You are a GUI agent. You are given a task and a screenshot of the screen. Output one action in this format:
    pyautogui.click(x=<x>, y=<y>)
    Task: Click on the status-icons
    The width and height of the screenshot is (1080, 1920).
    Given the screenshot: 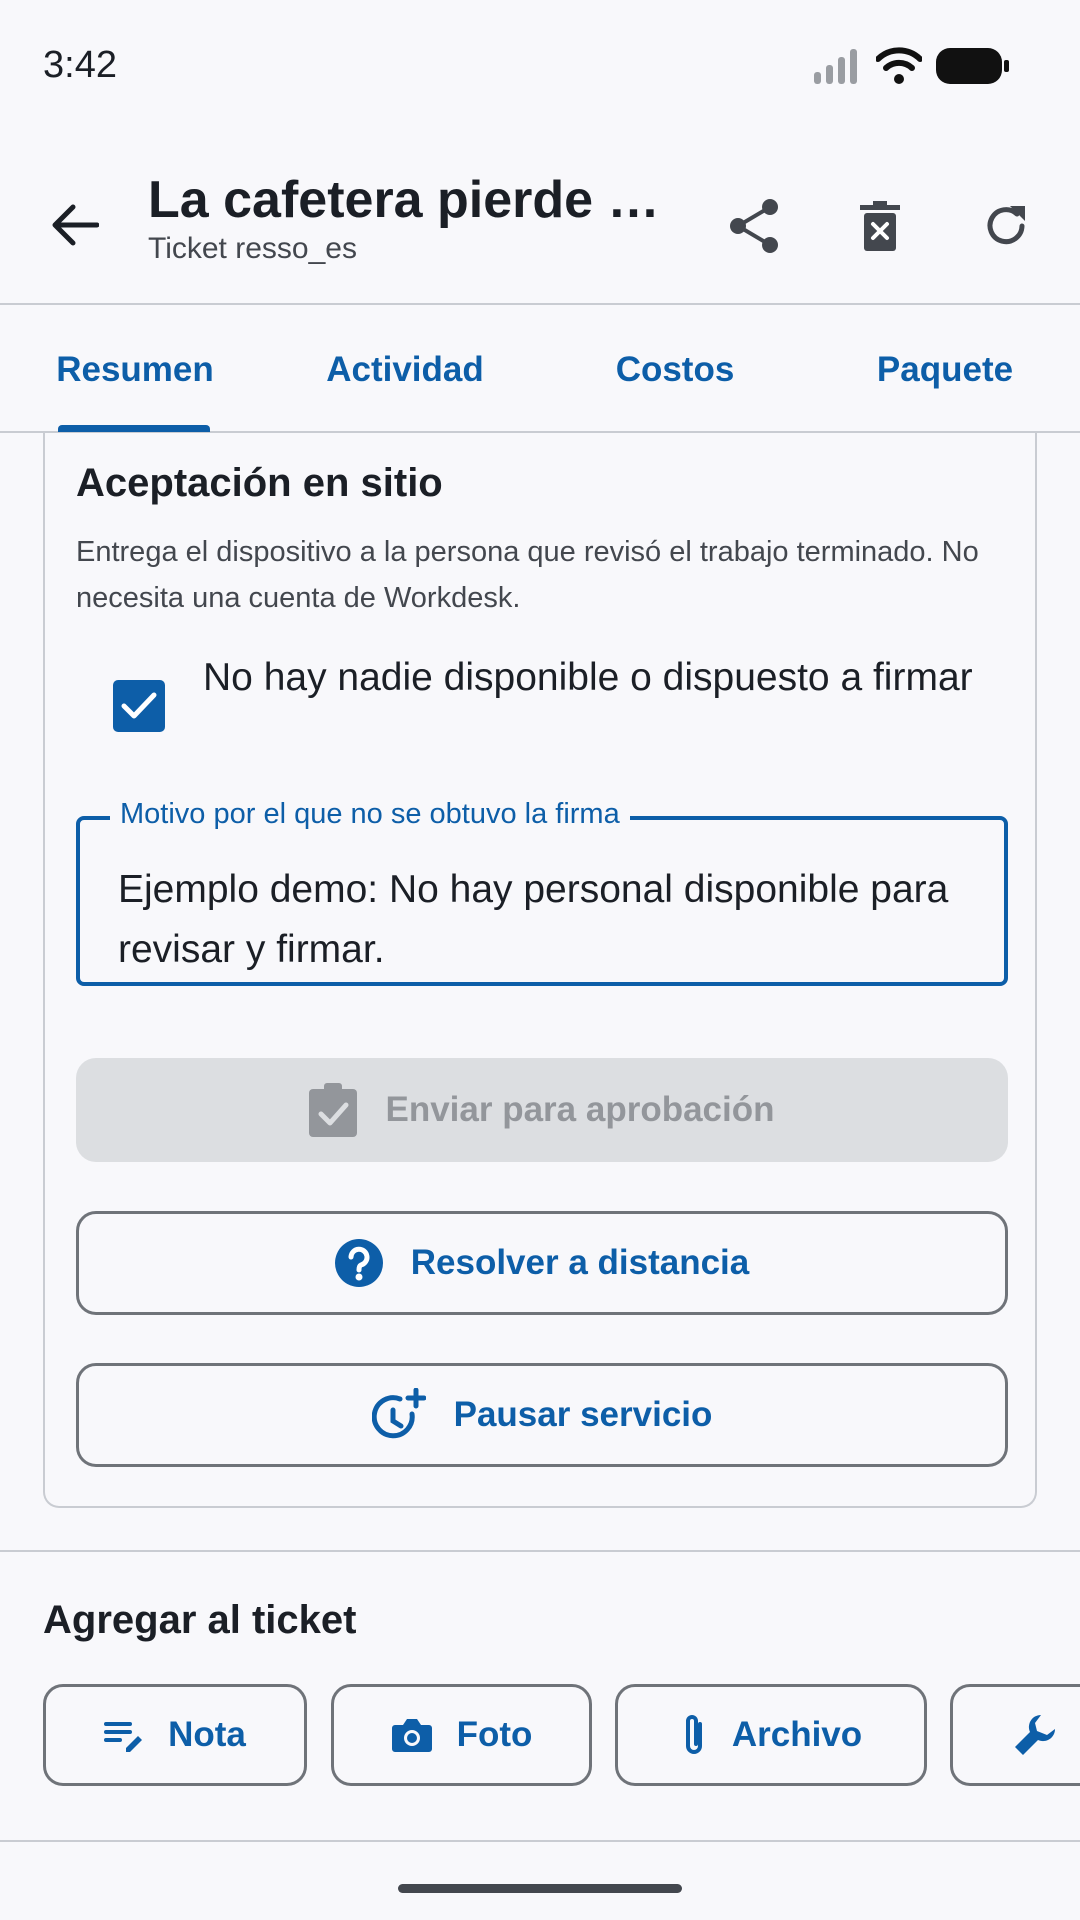 What is the action you would take?
    pyautogui.click(x=911, y=66)
    